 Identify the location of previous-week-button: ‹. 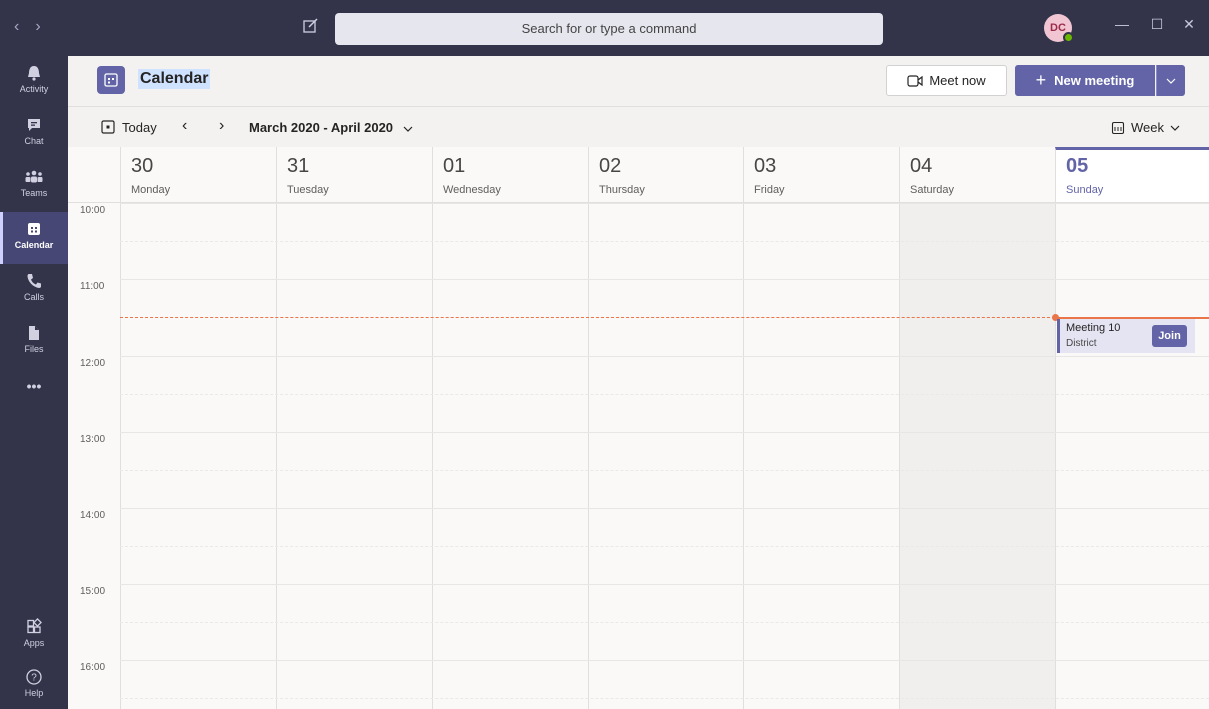
(184, 126).